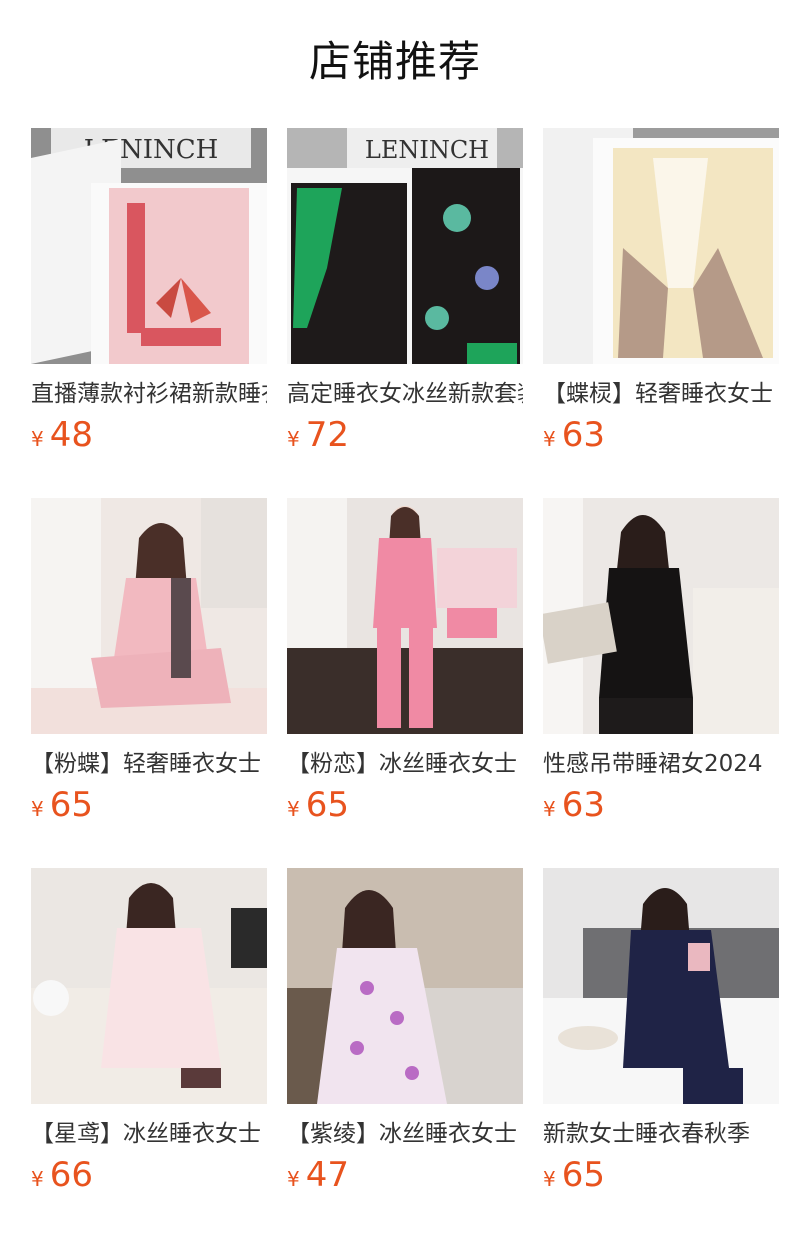 Image resolution: width=790 pixels, height=1236 pixels. What do you see at coordinates (71, 1175) in the screenshot?
I see `price-value: 66` at bounding box center [71, 1175].